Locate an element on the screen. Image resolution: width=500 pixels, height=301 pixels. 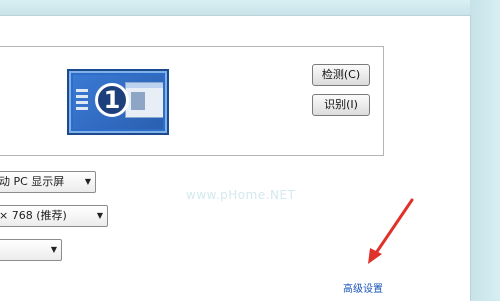
window-frame-top is located at coordinates (250, 7).